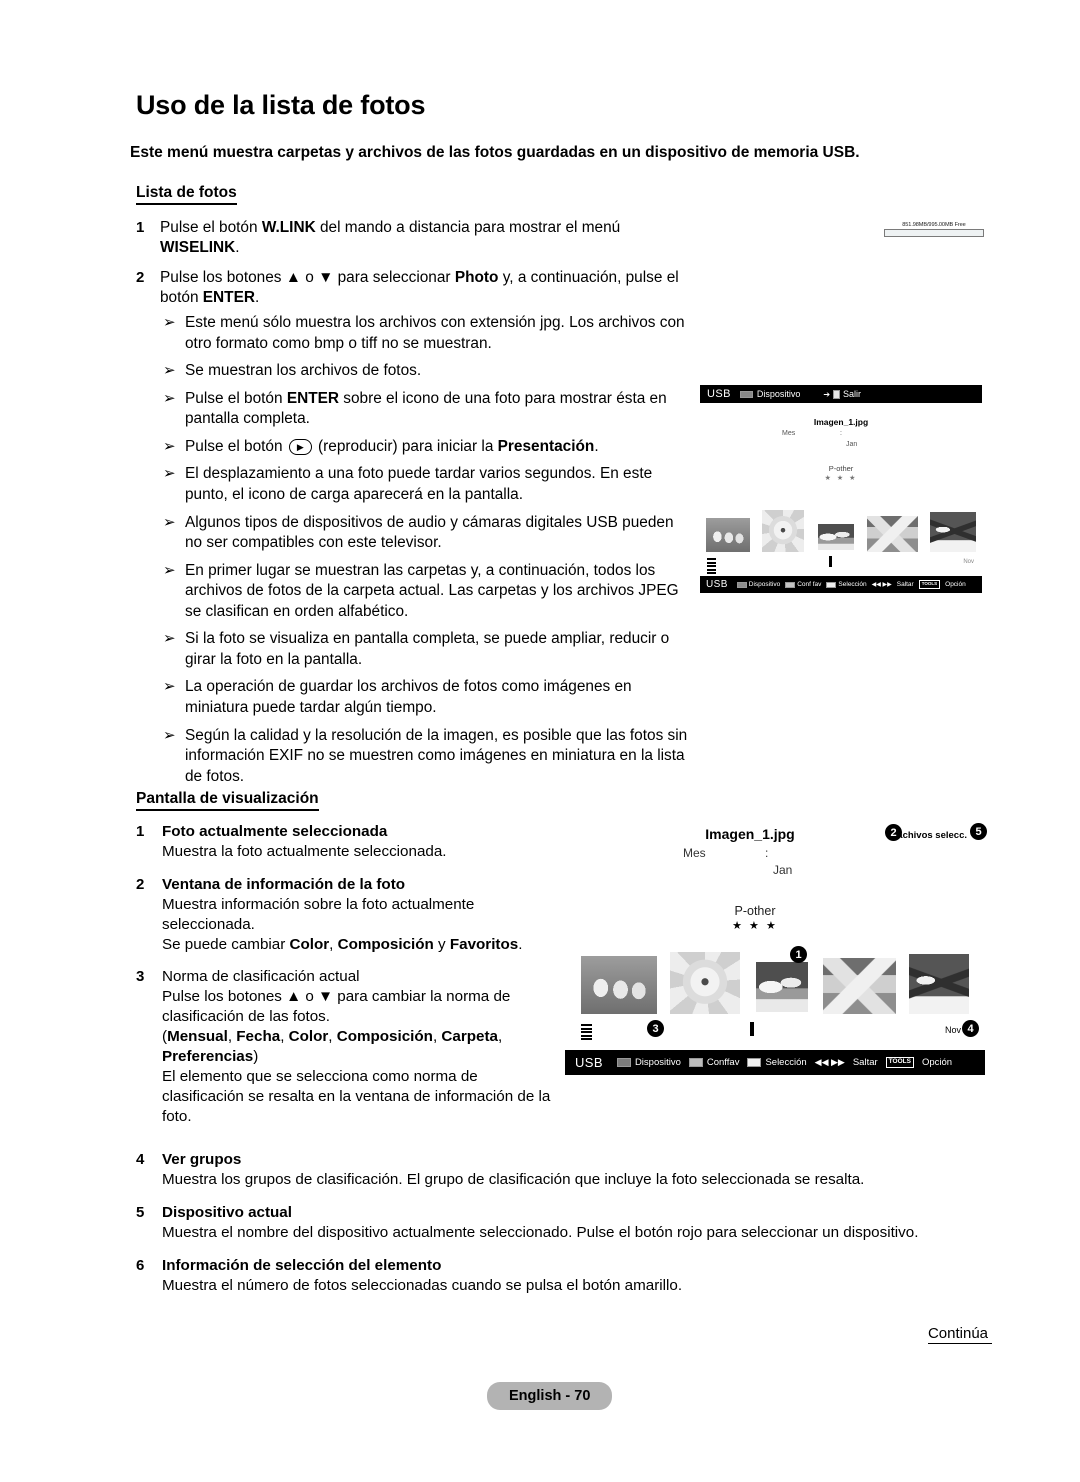 The width and height of the screenshot is (1080, 1482). I want to click on display-item-title: Ventana de información de la foto, so click(284, 884).